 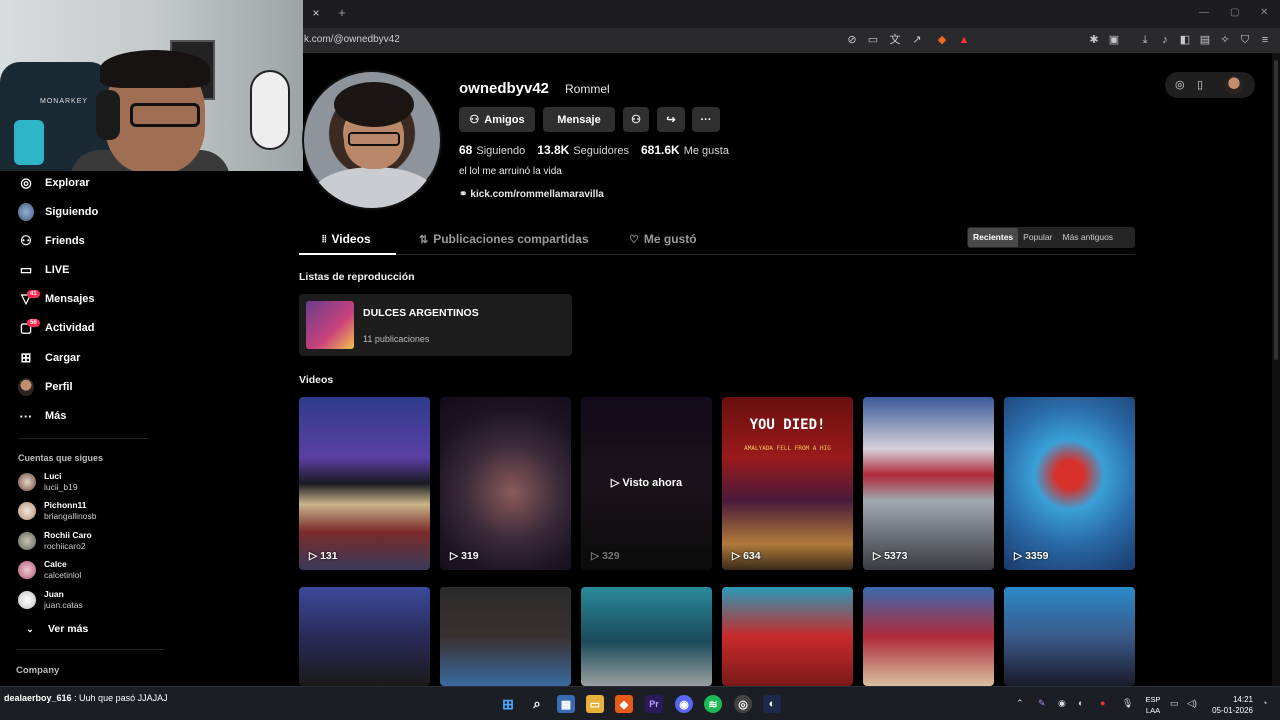 I want to click on minimize-icon: —, so click(x=1204, y=12).